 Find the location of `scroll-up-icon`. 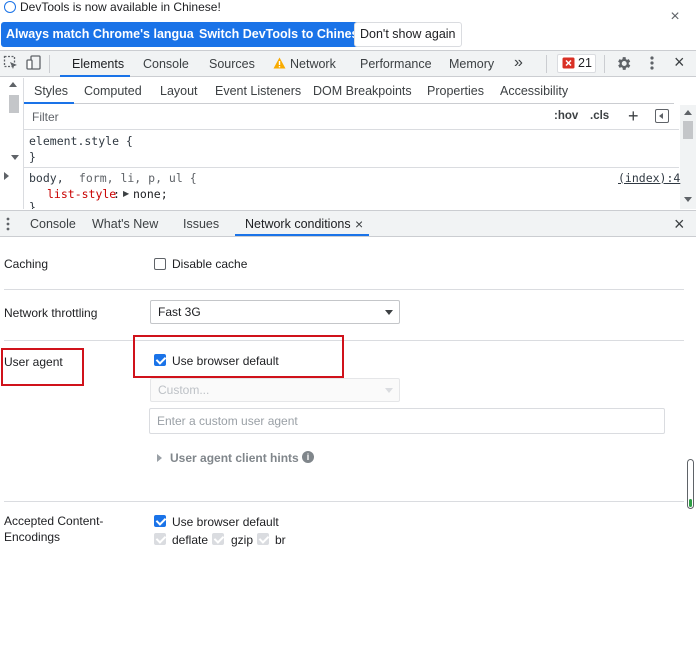

scroll-up-icon is located at coordinates (13, 84).